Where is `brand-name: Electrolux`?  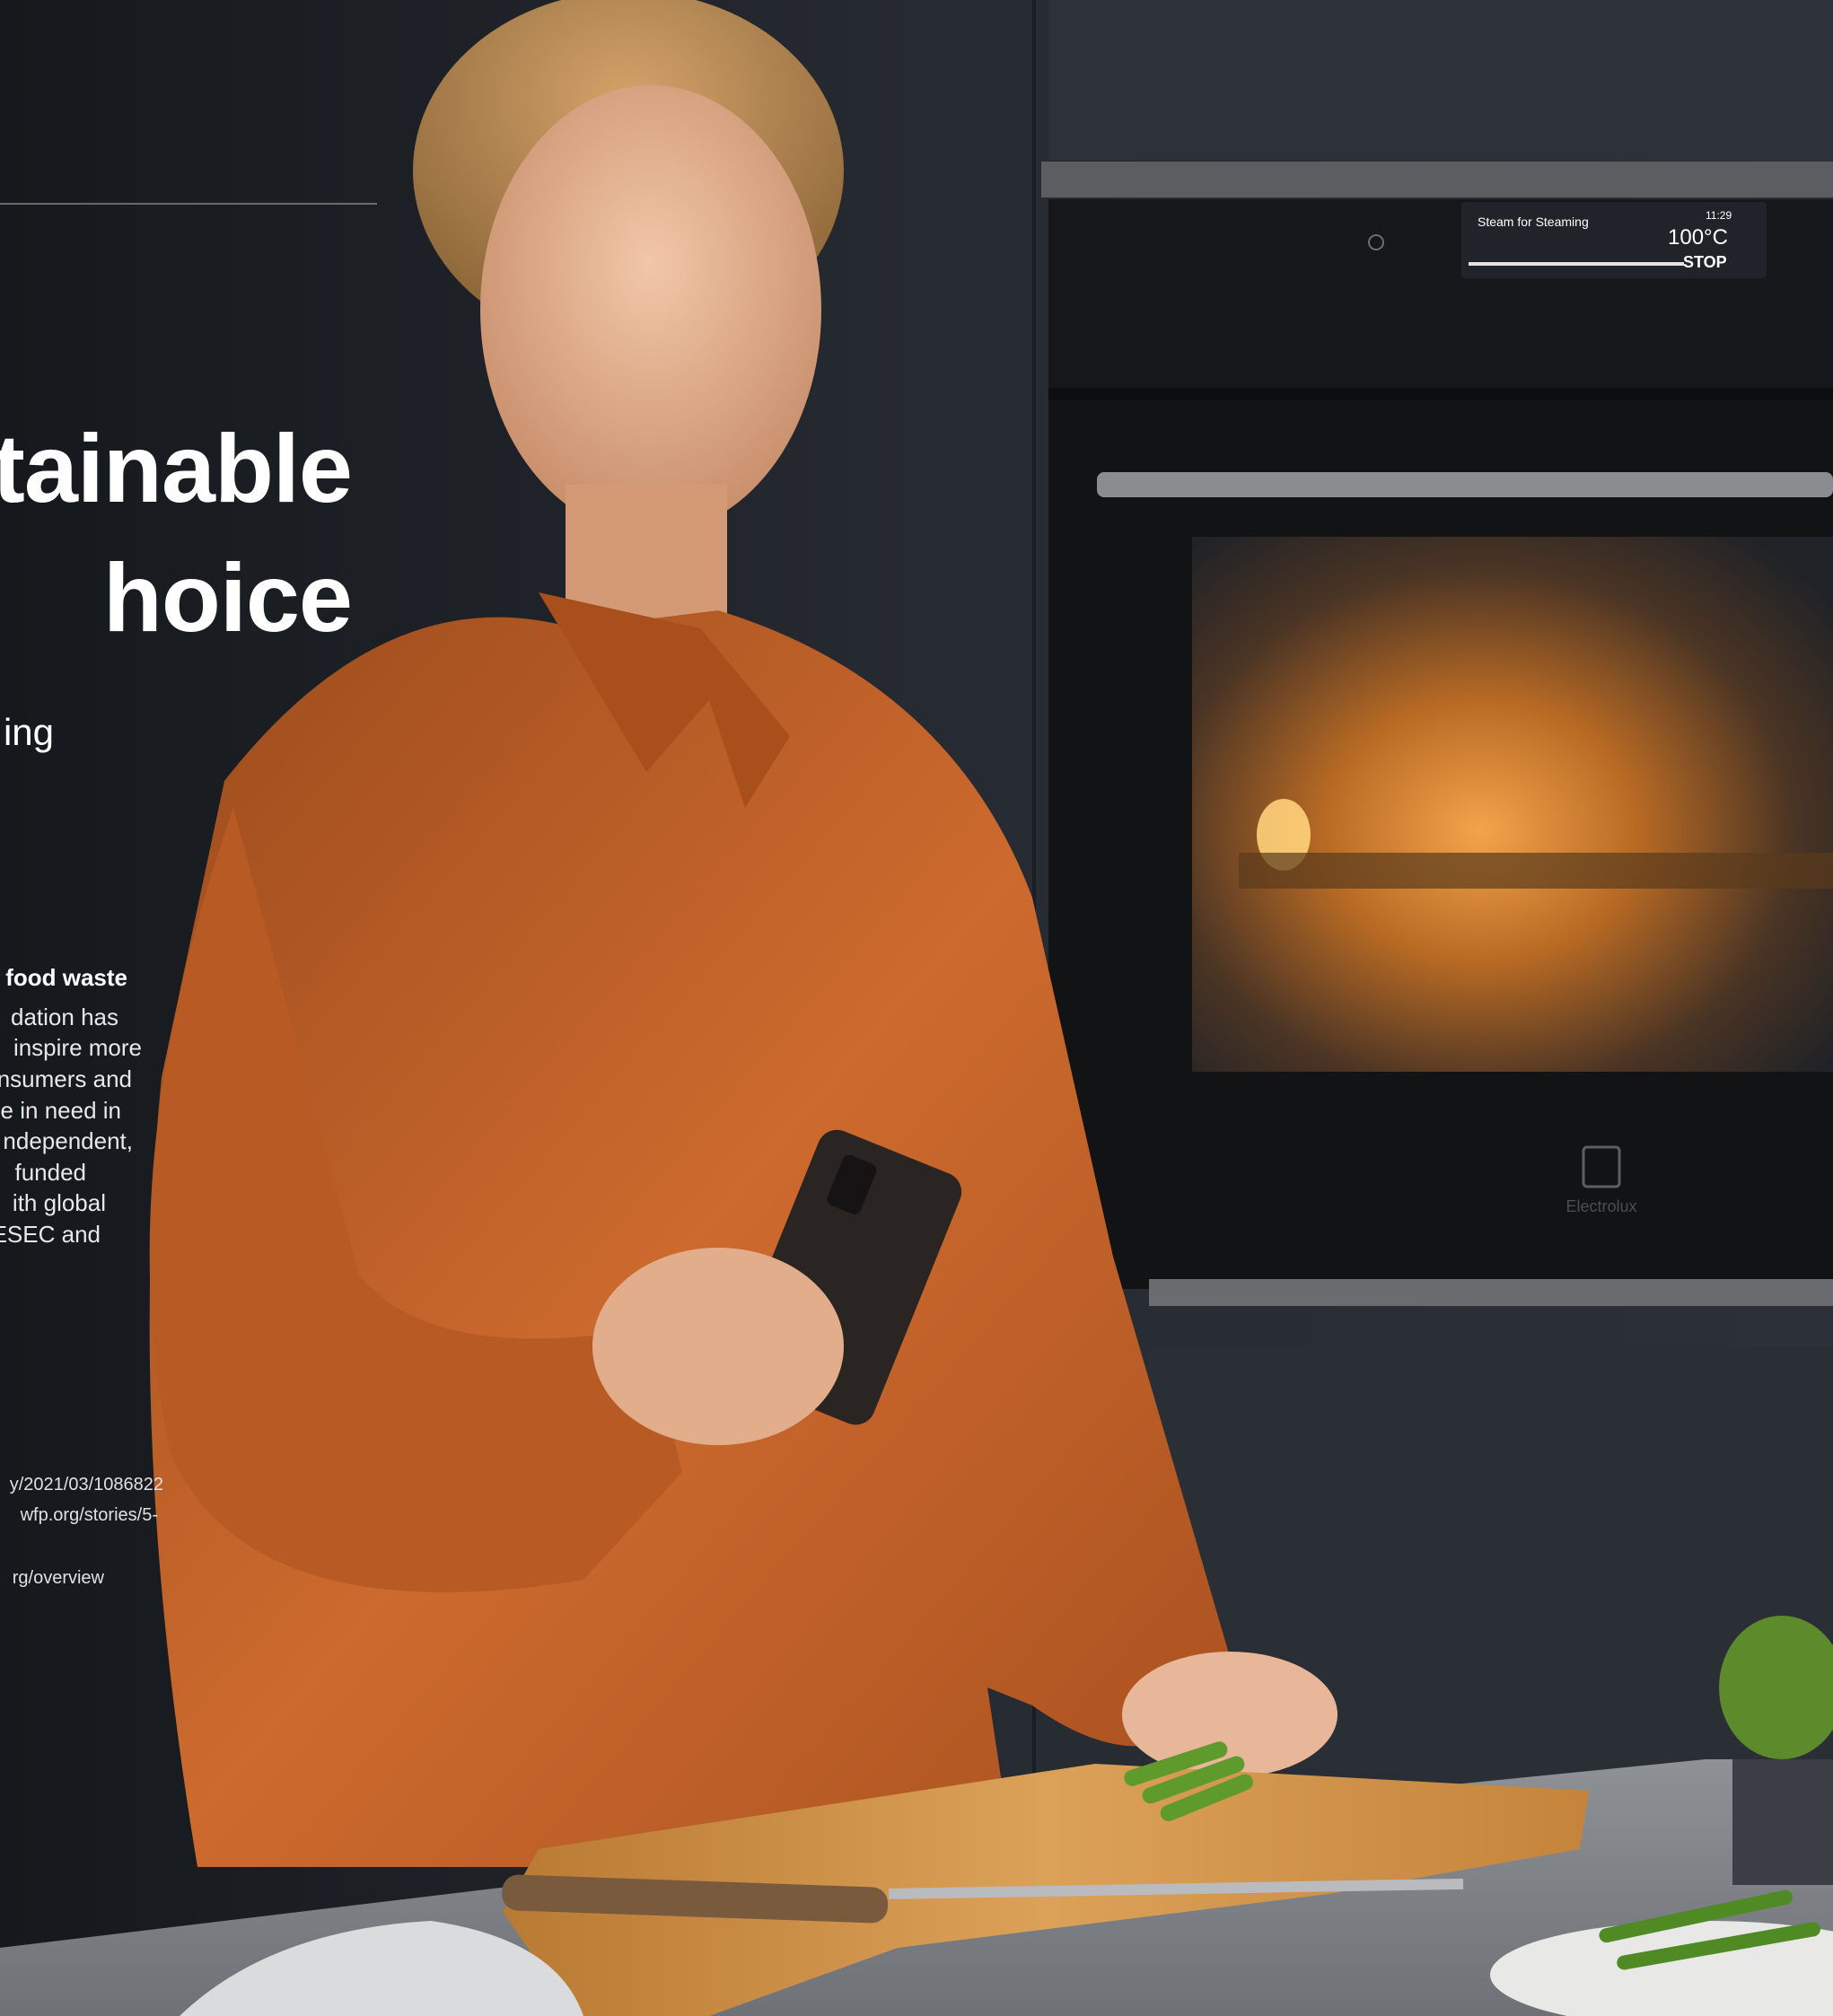
brand-name: Electrolux is located at coordinates (1601, 1206).